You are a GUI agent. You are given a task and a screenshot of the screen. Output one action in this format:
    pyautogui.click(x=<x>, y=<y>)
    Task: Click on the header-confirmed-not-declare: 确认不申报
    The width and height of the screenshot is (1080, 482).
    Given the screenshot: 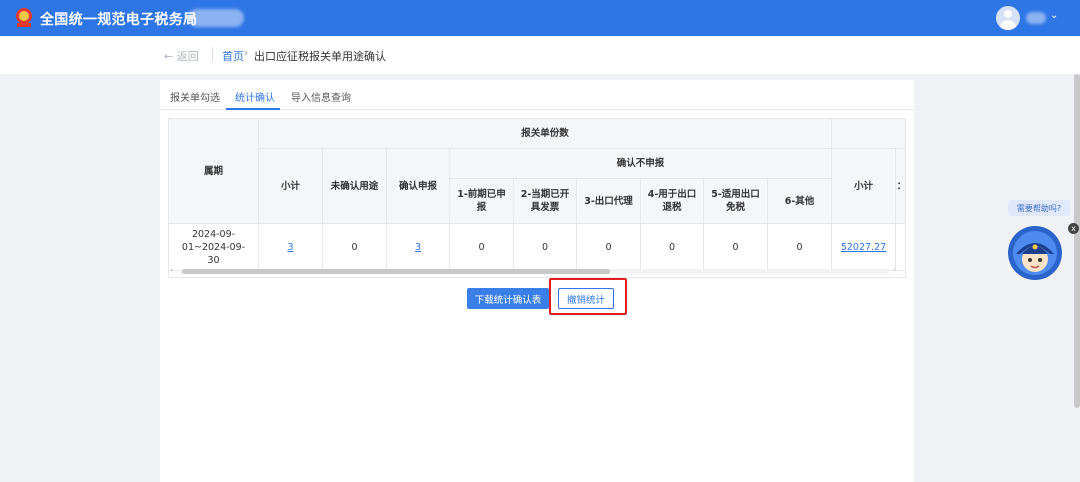 What is the action you would take?
    pyautogui.click(x=641, y=164)
    